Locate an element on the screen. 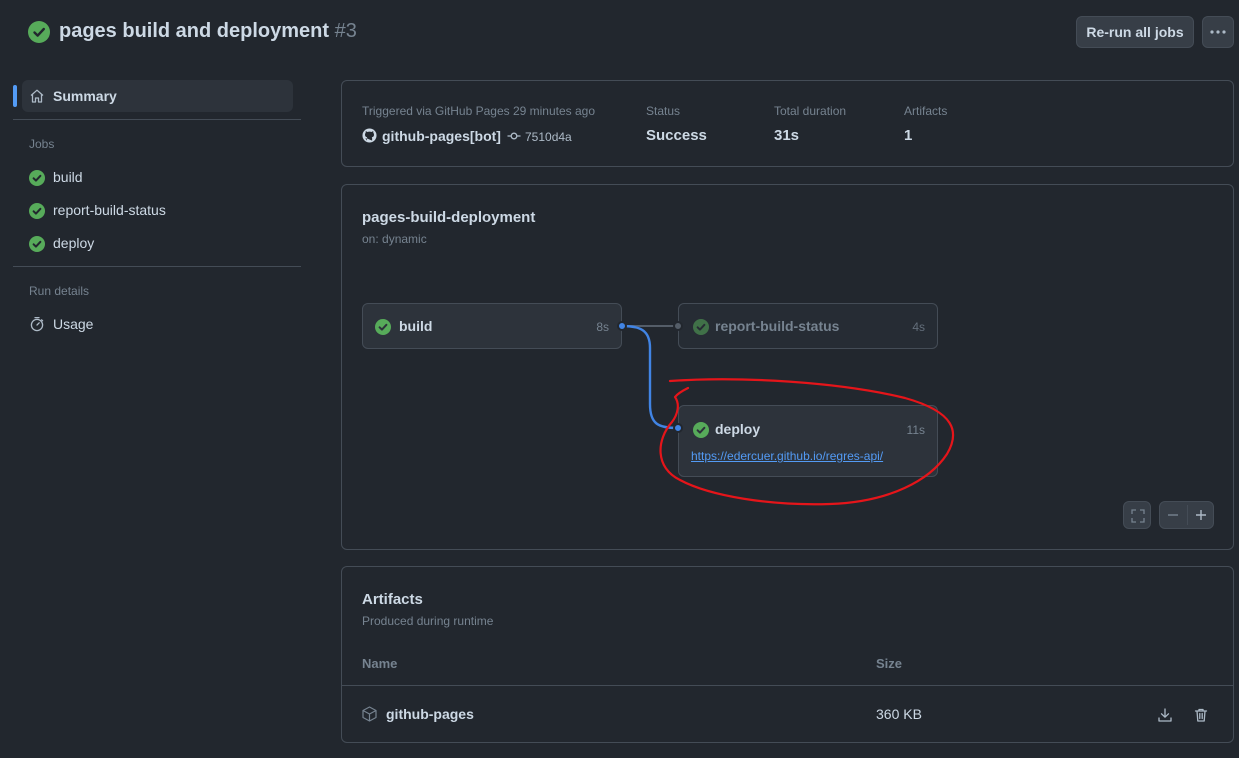  sidebar-item-label: report-build-status is located at coordinates (109, 210).